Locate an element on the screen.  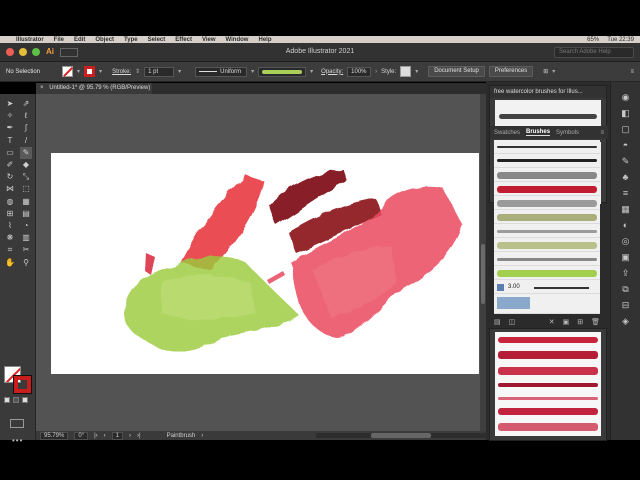
document-setup-button: Document Setup is located at coordinates (456, 71).